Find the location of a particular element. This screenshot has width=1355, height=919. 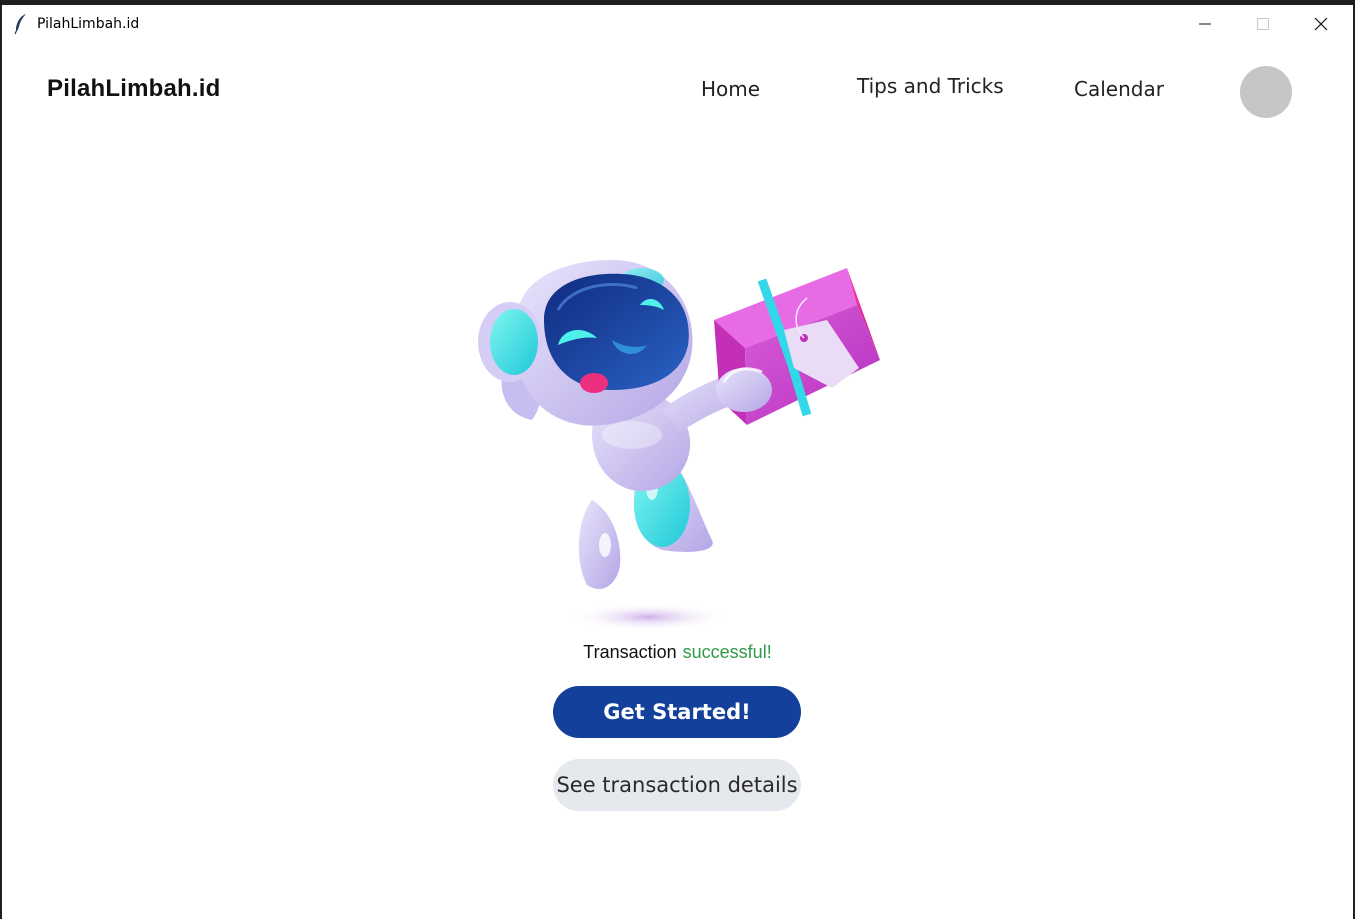

title-bar: PilahLimbah.id is located at coordinates (677, 24).